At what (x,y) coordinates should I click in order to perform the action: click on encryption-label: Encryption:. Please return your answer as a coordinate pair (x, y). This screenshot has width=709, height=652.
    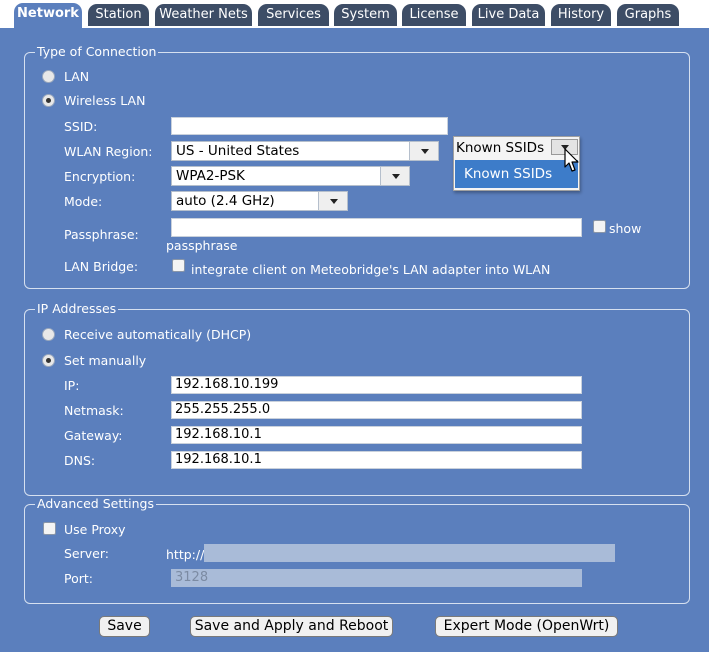
    Looking at the image, I should click on (100, 176).